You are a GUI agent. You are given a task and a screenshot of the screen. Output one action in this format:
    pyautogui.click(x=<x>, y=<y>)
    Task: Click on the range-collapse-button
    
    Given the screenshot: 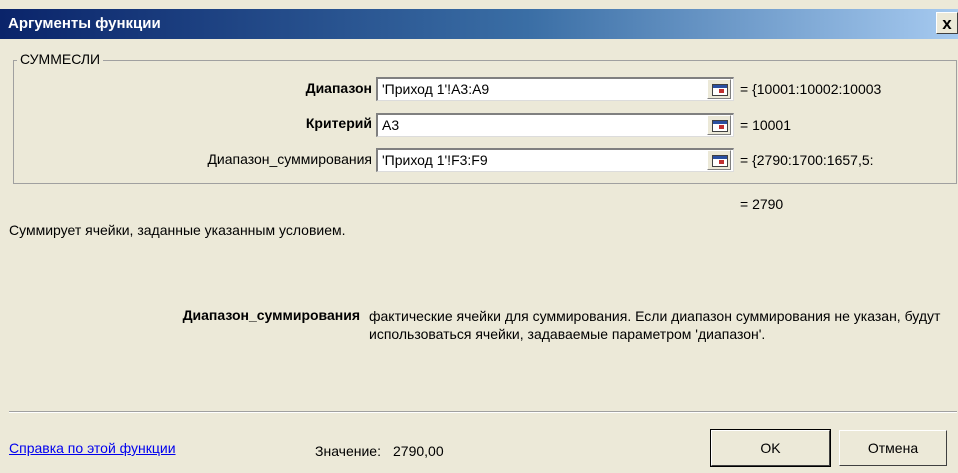 What is the action you would take?
    pyautogui.click(x=719, y=89)
    